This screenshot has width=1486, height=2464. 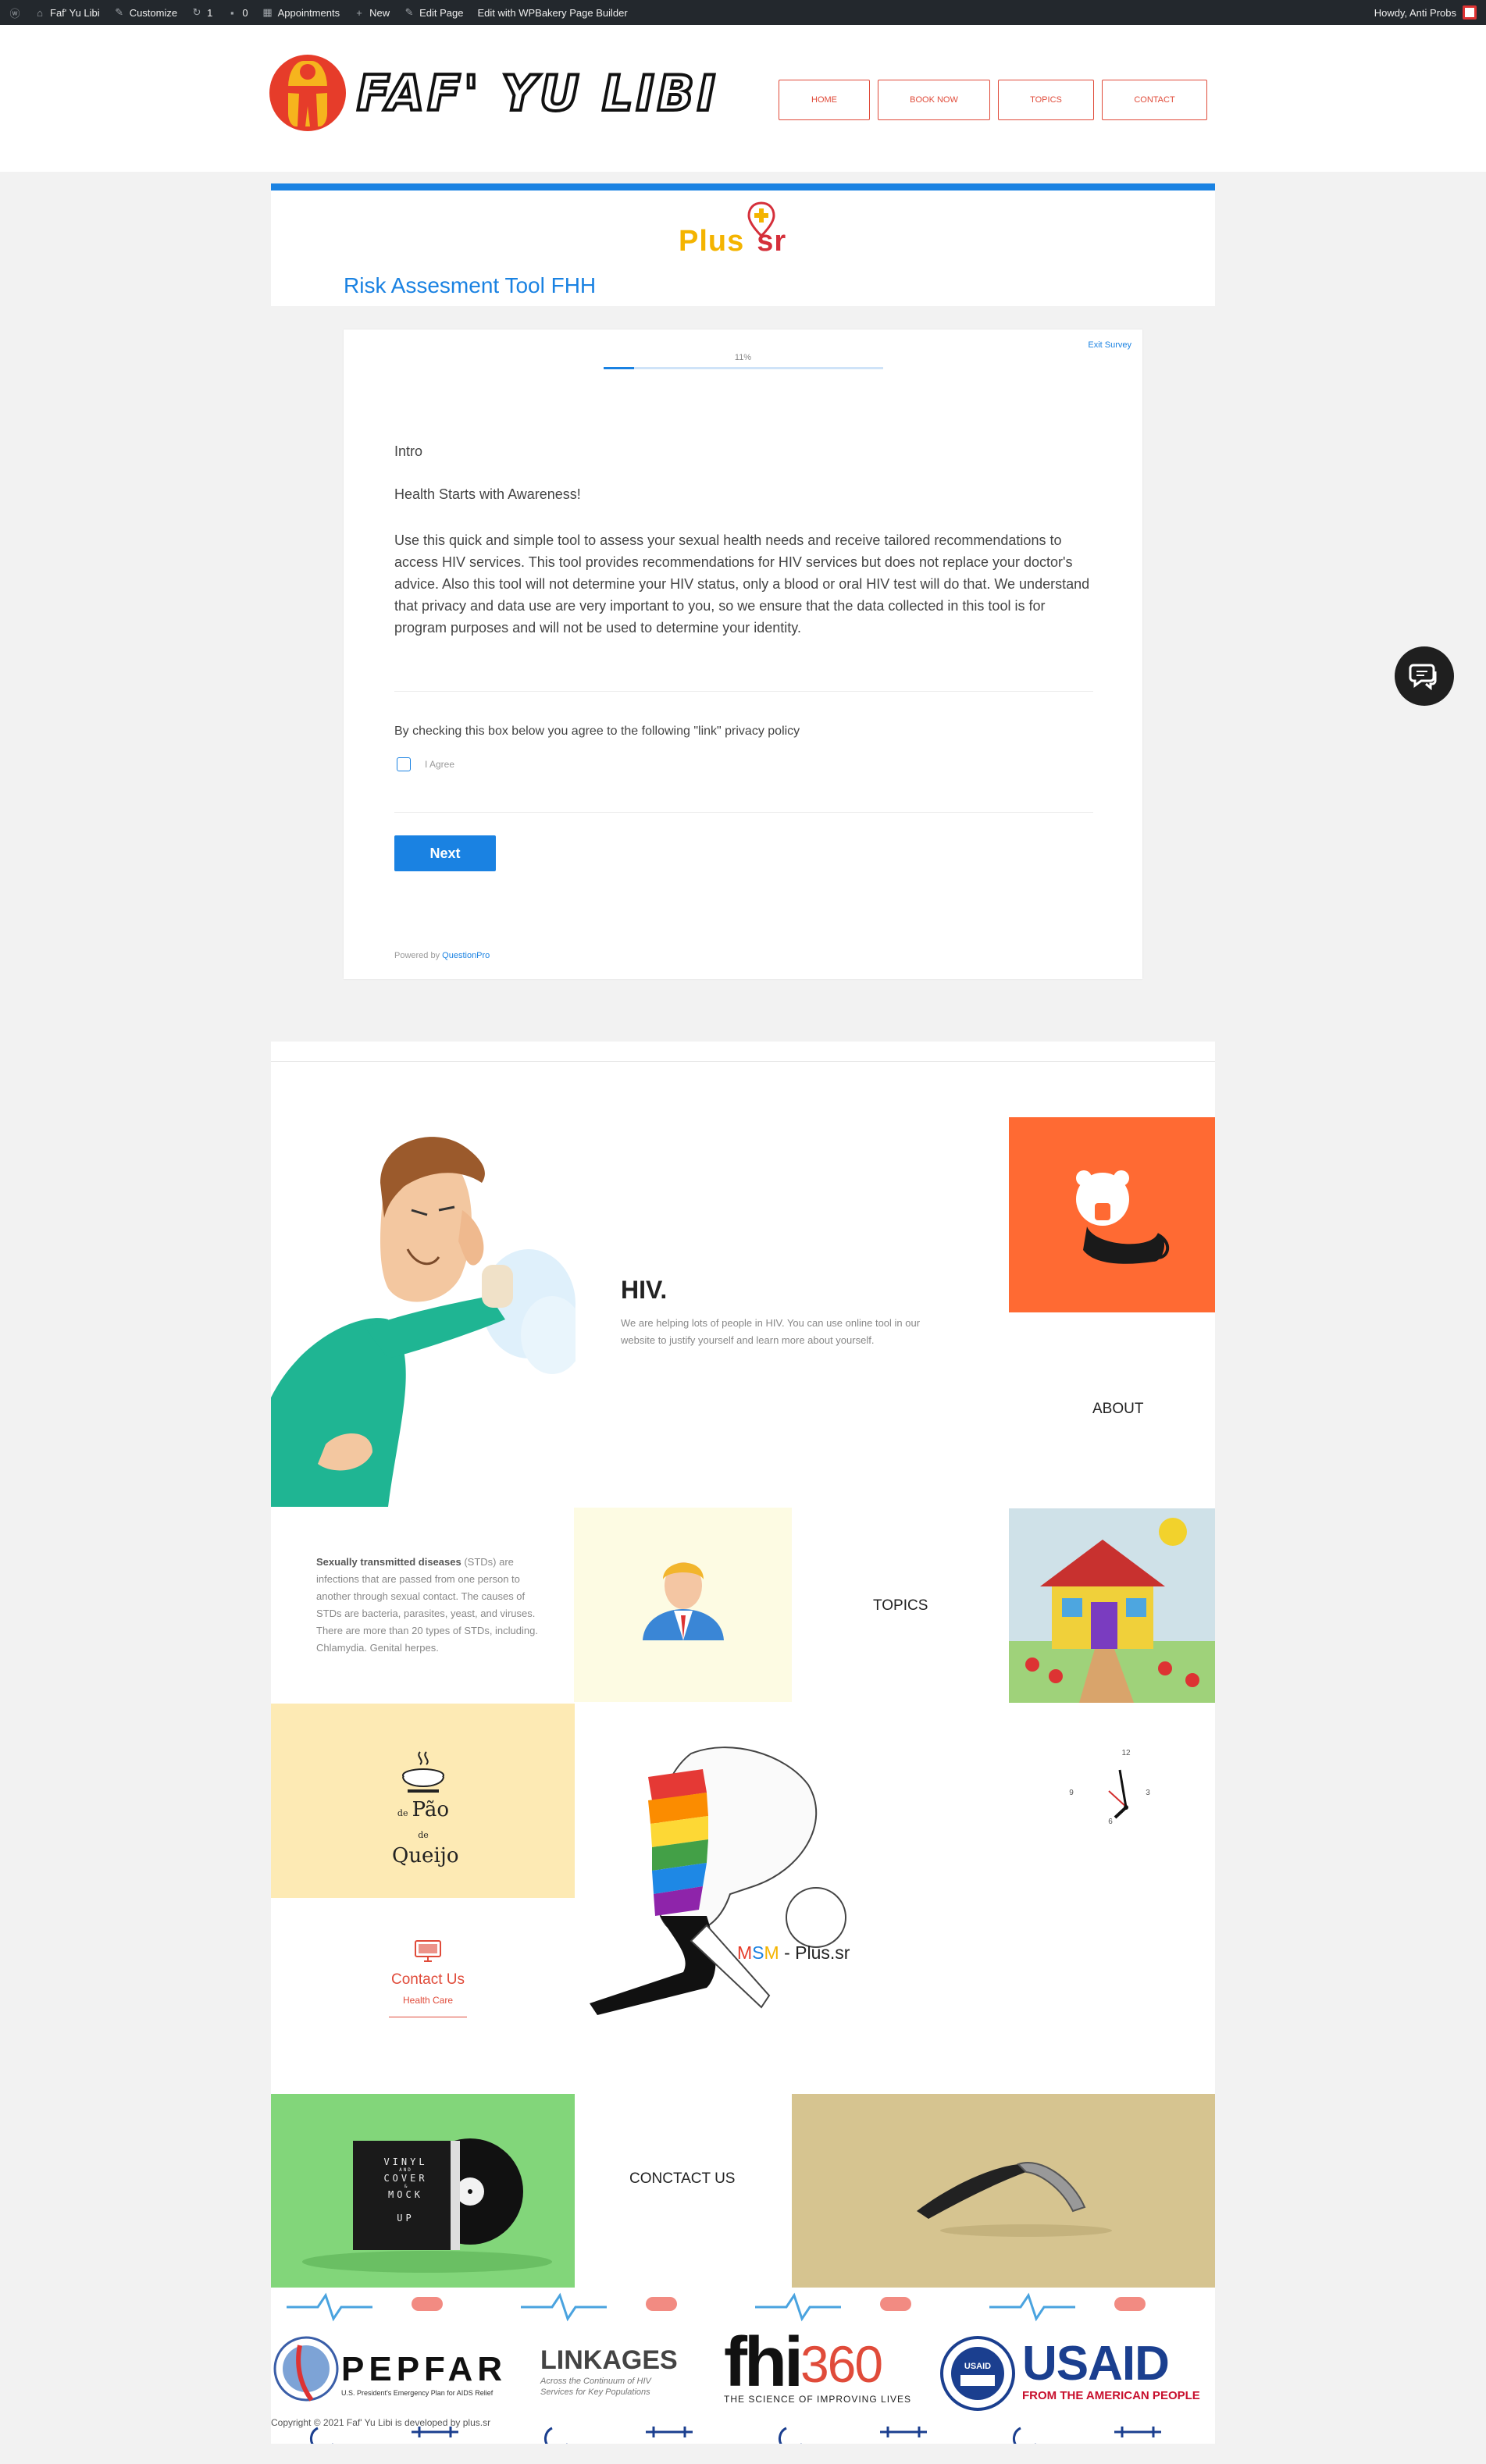 What do you see at coordinates (793, 1952) in the screenshot?
I see `msm-label: MSM - Plus.sr` at bounding box center [793, 1952].